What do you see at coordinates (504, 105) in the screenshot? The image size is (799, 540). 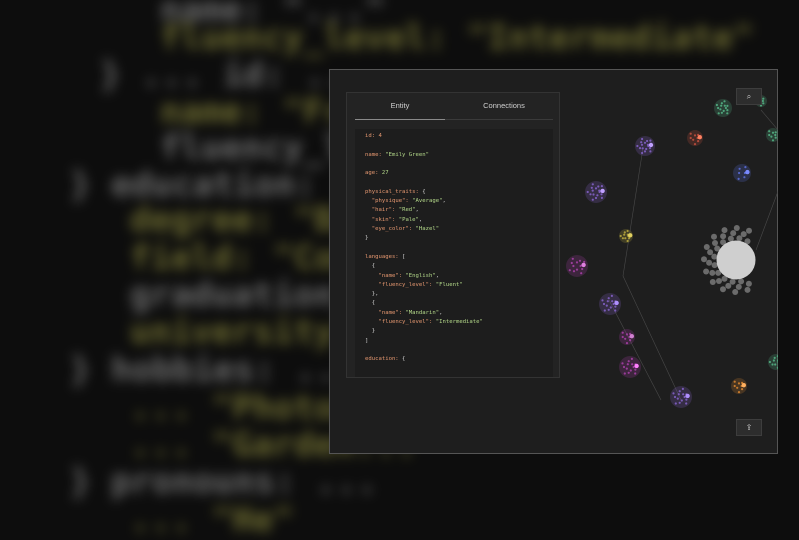 I see `tab-connections: Connections` at bounding box center [504, 105].